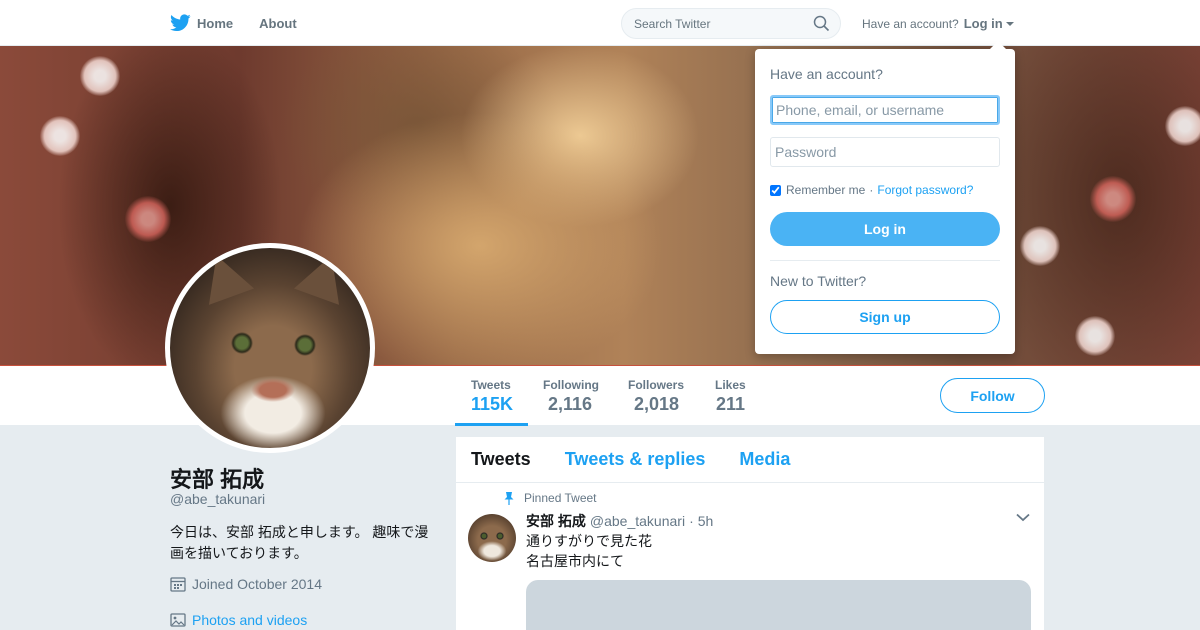 The image size is (1200, 630). I want to click on photos-link-label: Photos and videos, so click(250, 620).